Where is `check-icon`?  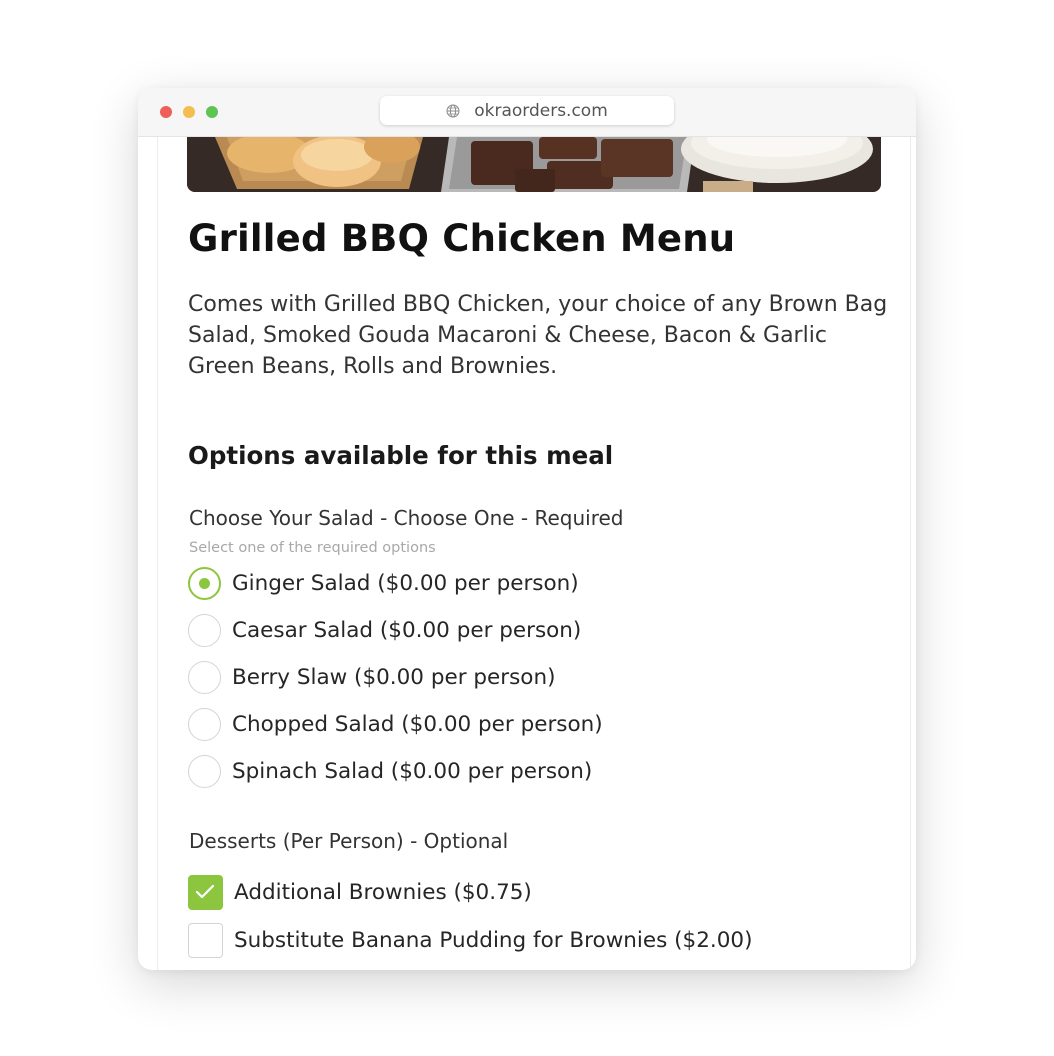 check-icon is located at coordinates (205, 891).